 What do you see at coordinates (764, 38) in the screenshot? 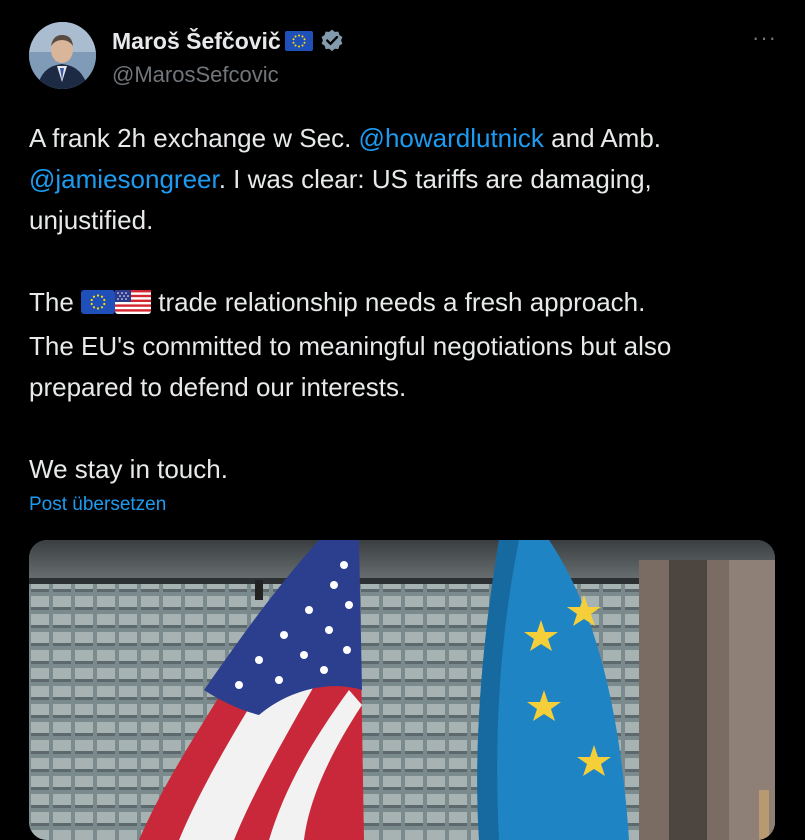
I see `more-options-button: ···` at bounding box center [764, 38].